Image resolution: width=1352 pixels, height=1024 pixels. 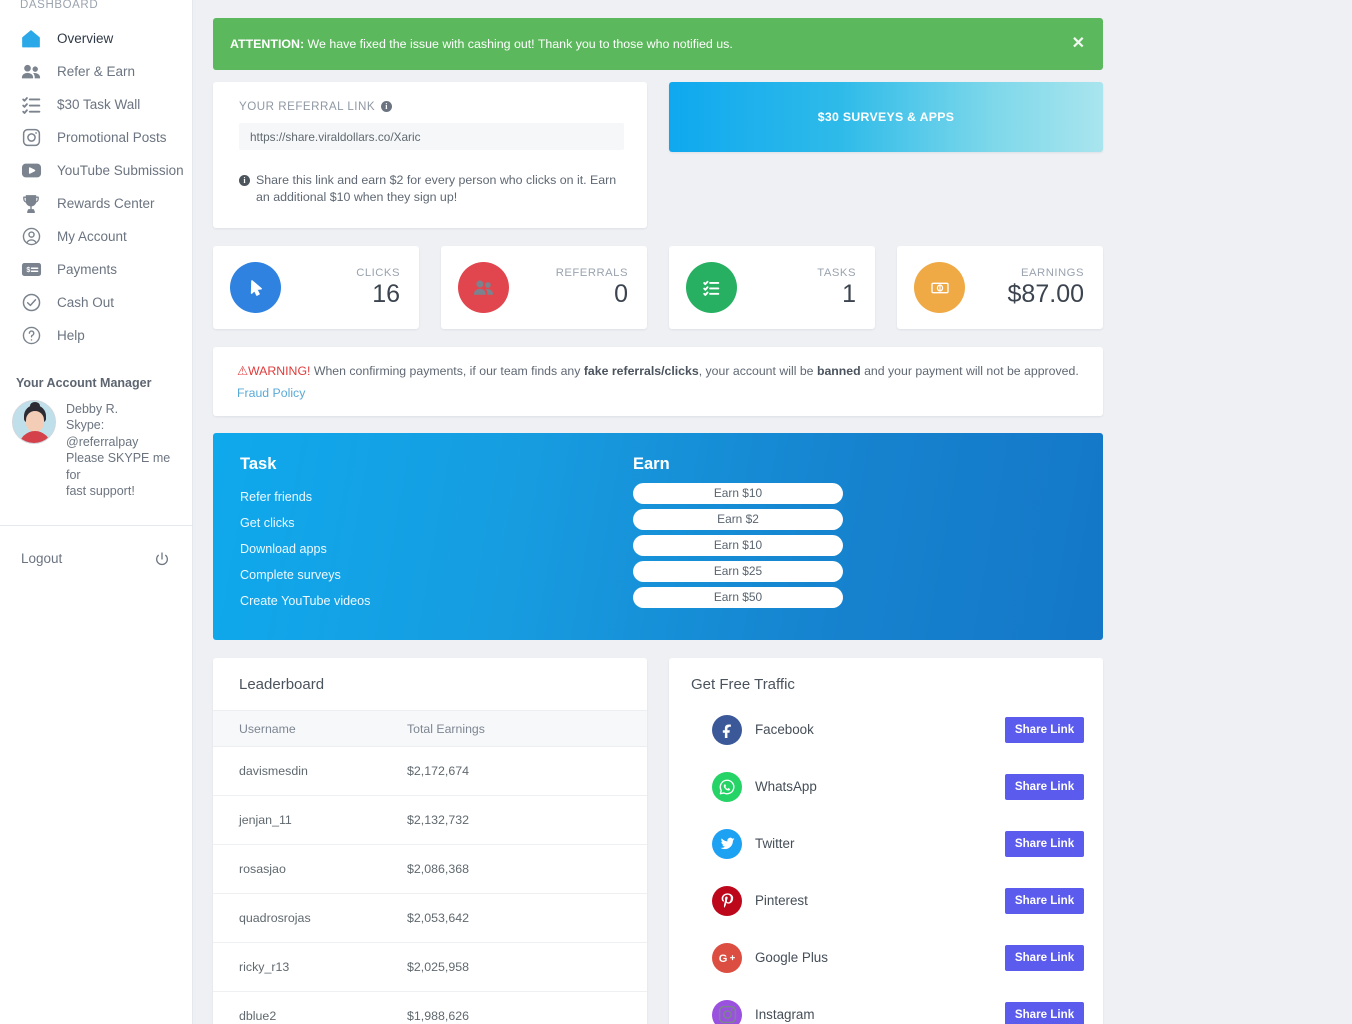 I want to click on pinterest-icon, so click(x=727, y=900).